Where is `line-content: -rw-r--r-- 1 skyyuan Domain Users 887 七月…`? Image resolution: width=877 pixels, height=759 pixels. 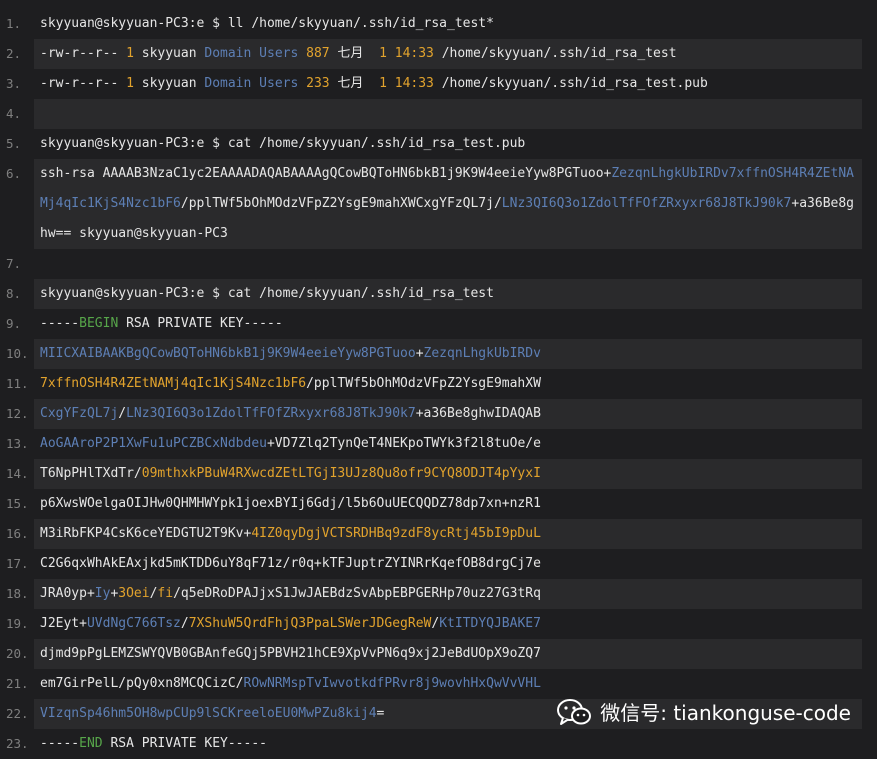 line-content: -rw-r--r-- 1 skyyuan Domain Users 887 七月… is located at coordinates (448, 54).